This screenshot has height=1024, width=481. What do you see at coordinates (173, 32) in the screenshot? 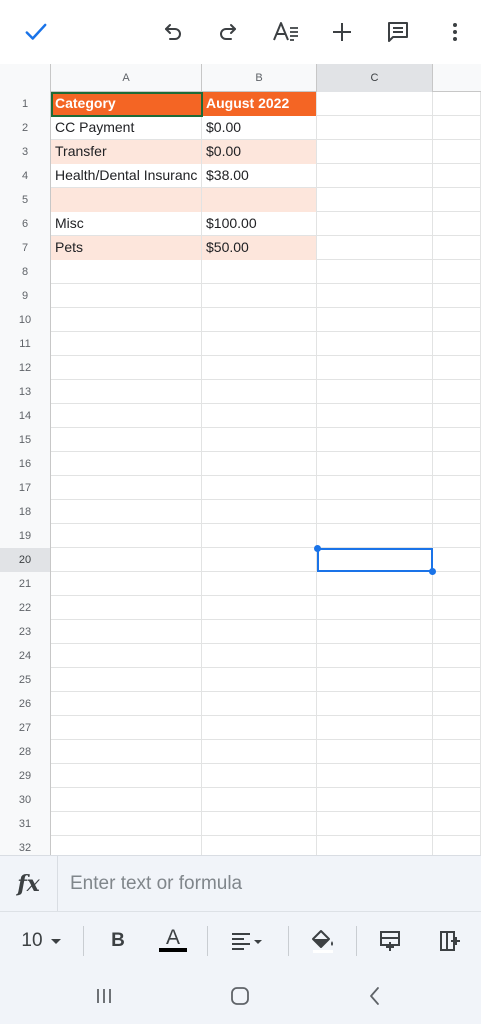
I see `undo-icon` at bounding box center [173, 32].